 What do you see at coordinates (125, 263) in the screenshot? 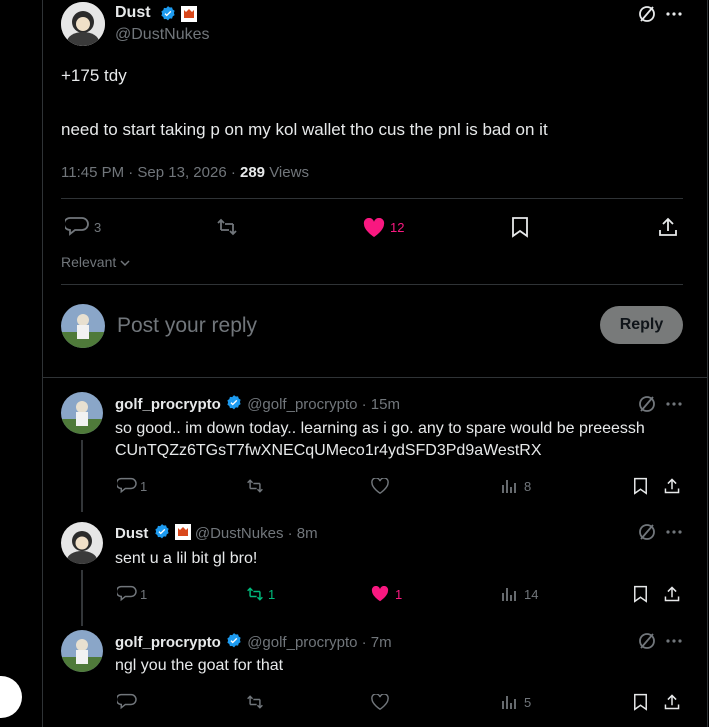
I see `chevron-down-icon` at bounding box center [125, 263].